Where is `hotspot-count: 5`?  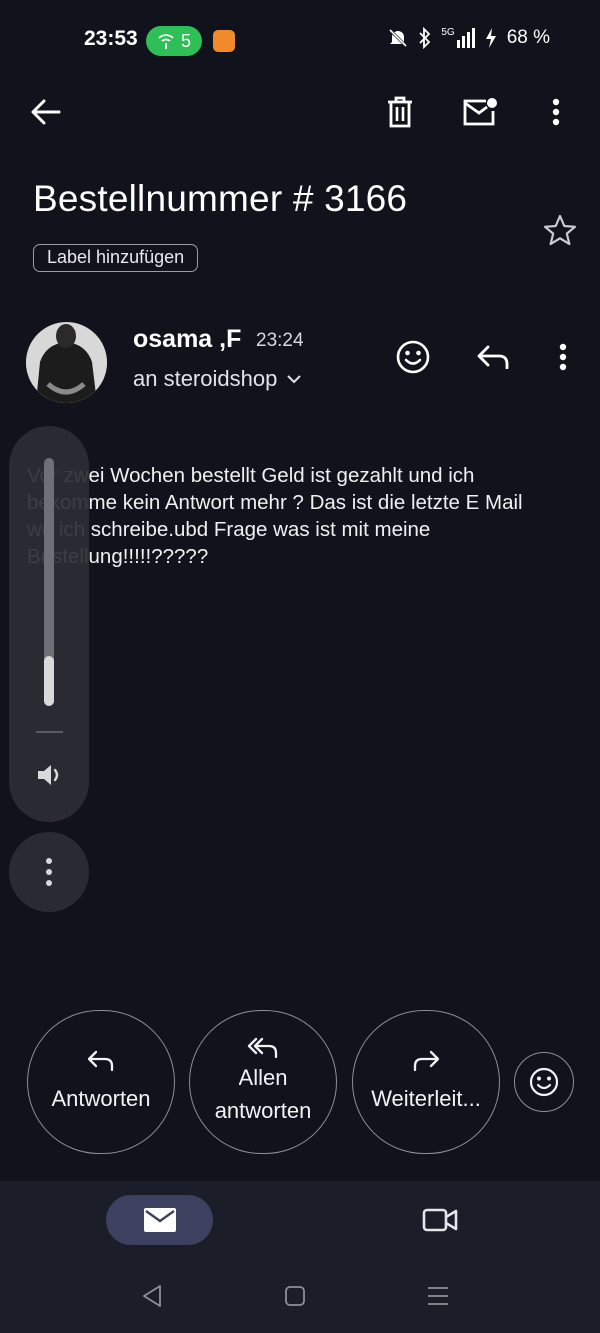 hotspot-count: 5 is located at coordinates (185, 40).